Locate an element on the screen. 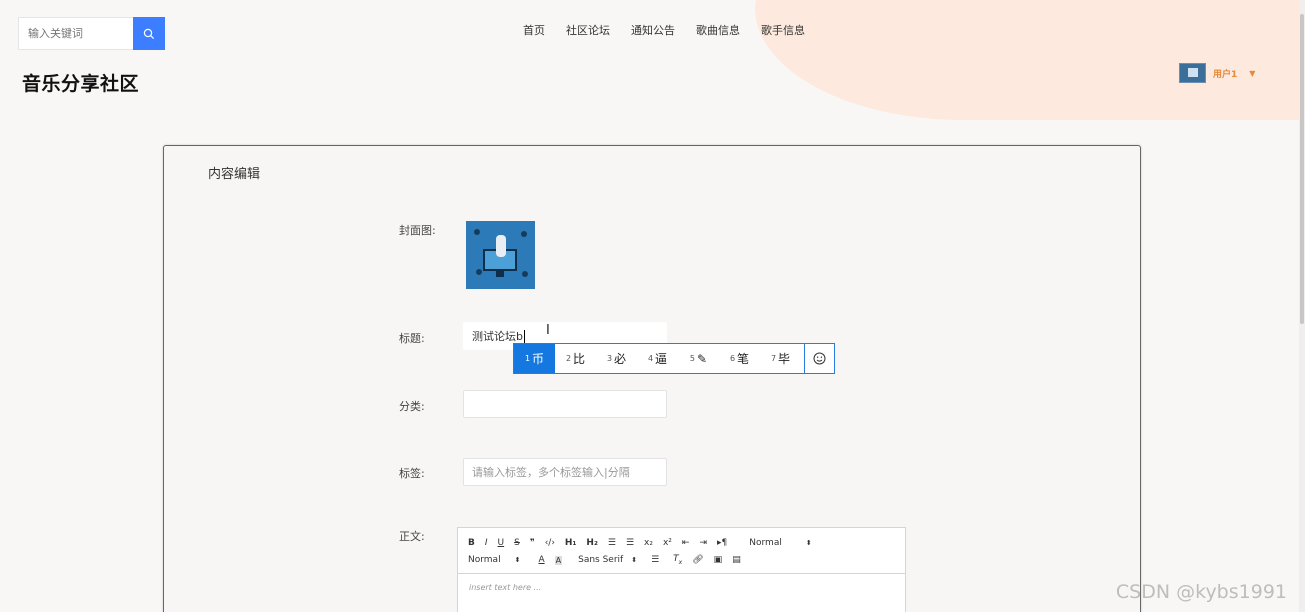 The width and height of the screenshot is (1305, 612). smiley-icon is located at coordinates (819, 358).